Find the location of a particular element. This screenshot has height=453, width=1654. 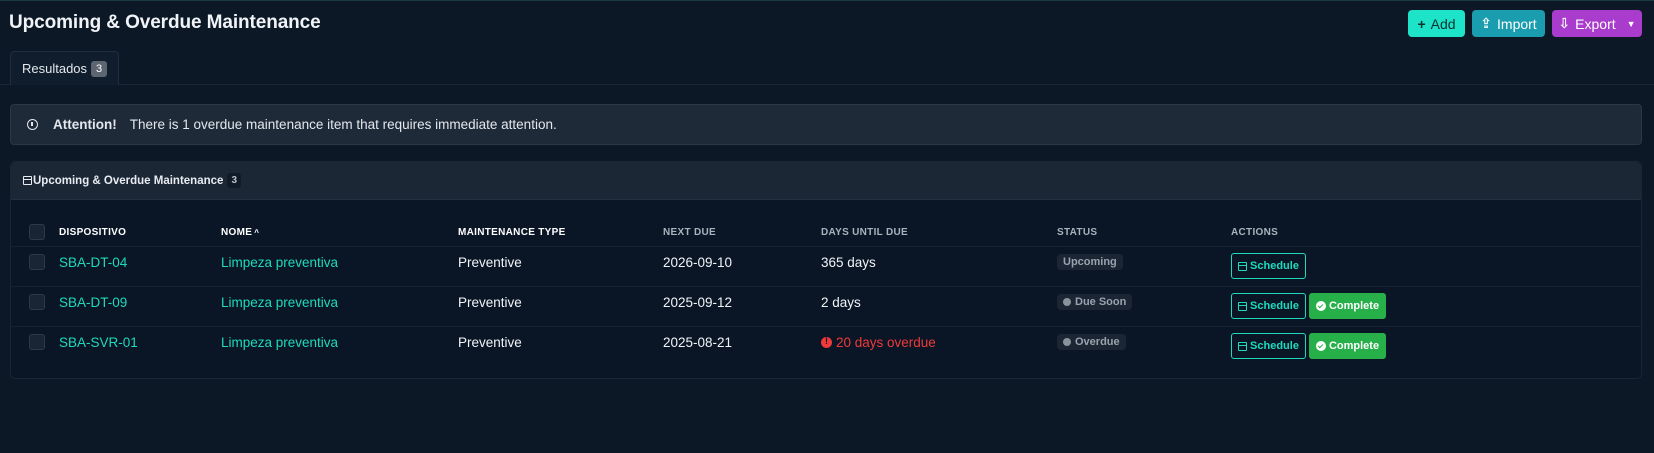

status-badge: Upcoming is located at coordinates (1090, 262).